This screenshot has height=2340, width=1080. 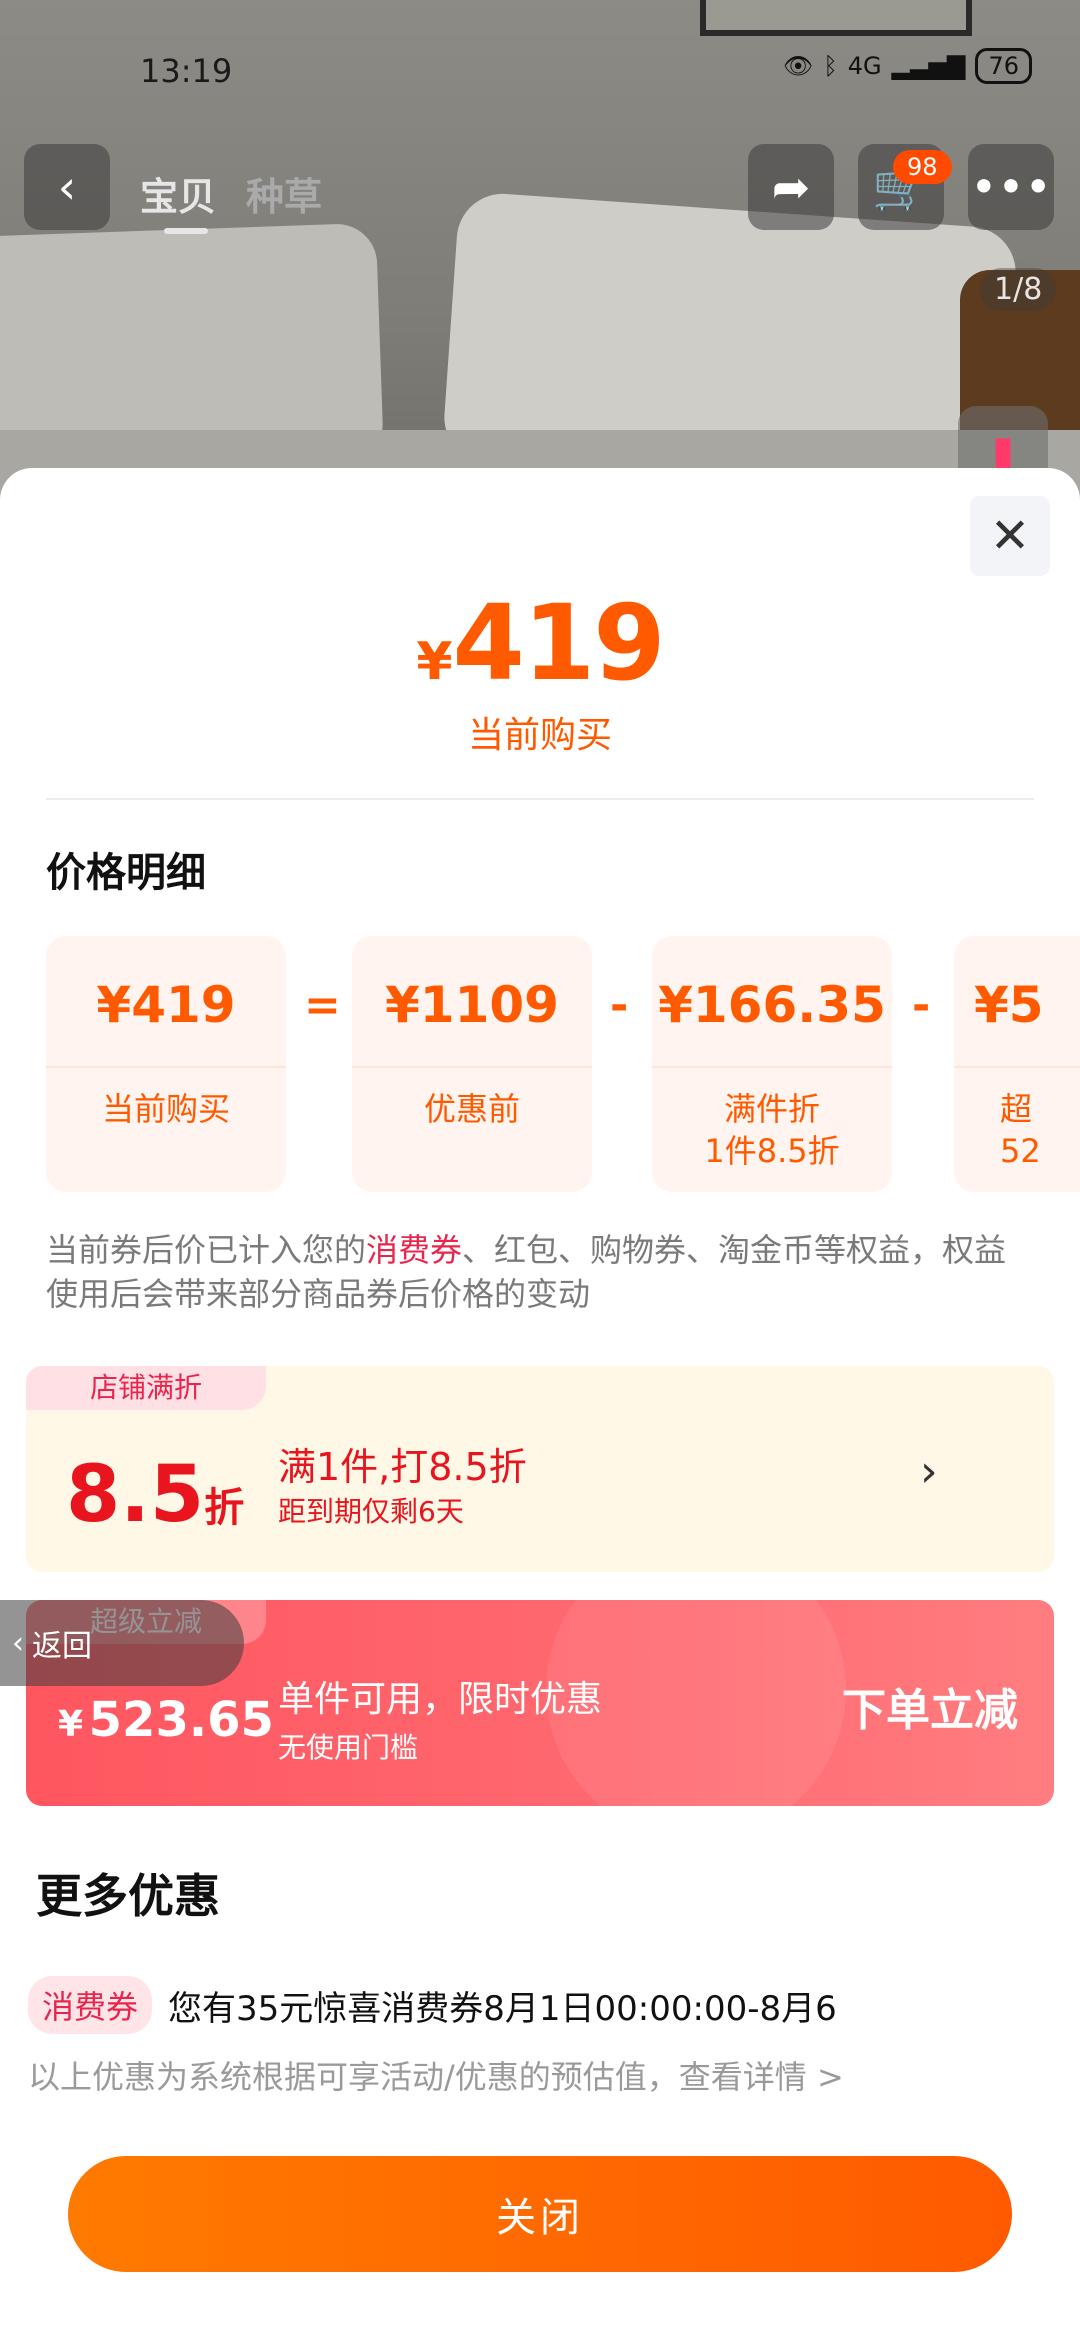 I want to click on store-discount-tag: 店铺满折, so click(x=146, y=1388).